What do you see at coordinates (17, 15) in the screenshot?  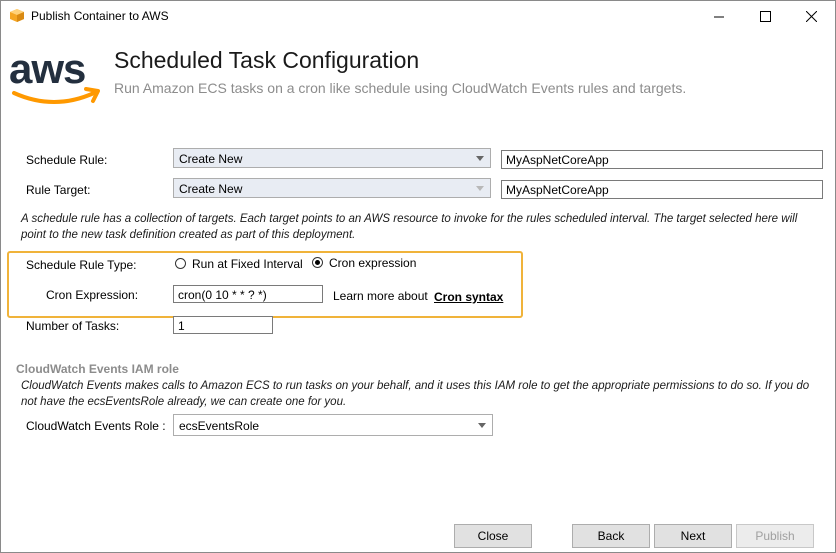 I see `aws-box-icon` at bounding box center [17, 15].